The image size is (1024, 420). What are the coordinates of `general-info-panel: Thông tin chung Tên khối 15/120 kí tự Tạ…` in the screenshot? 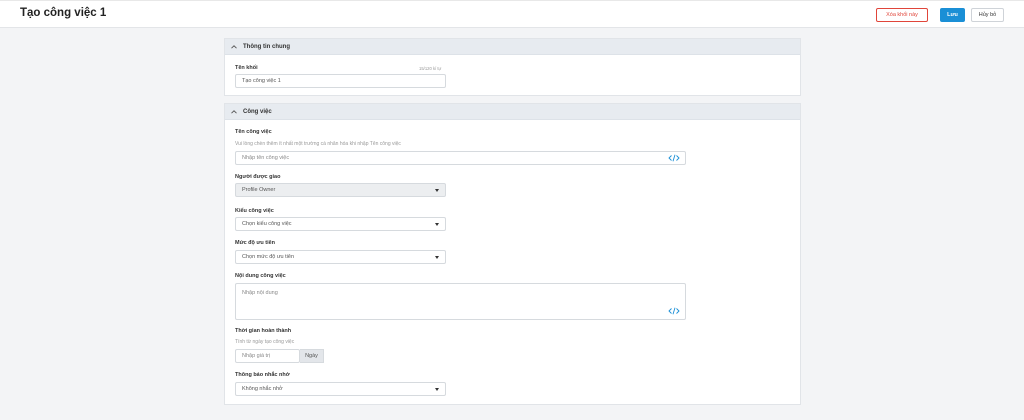 It's located at (512, 67).